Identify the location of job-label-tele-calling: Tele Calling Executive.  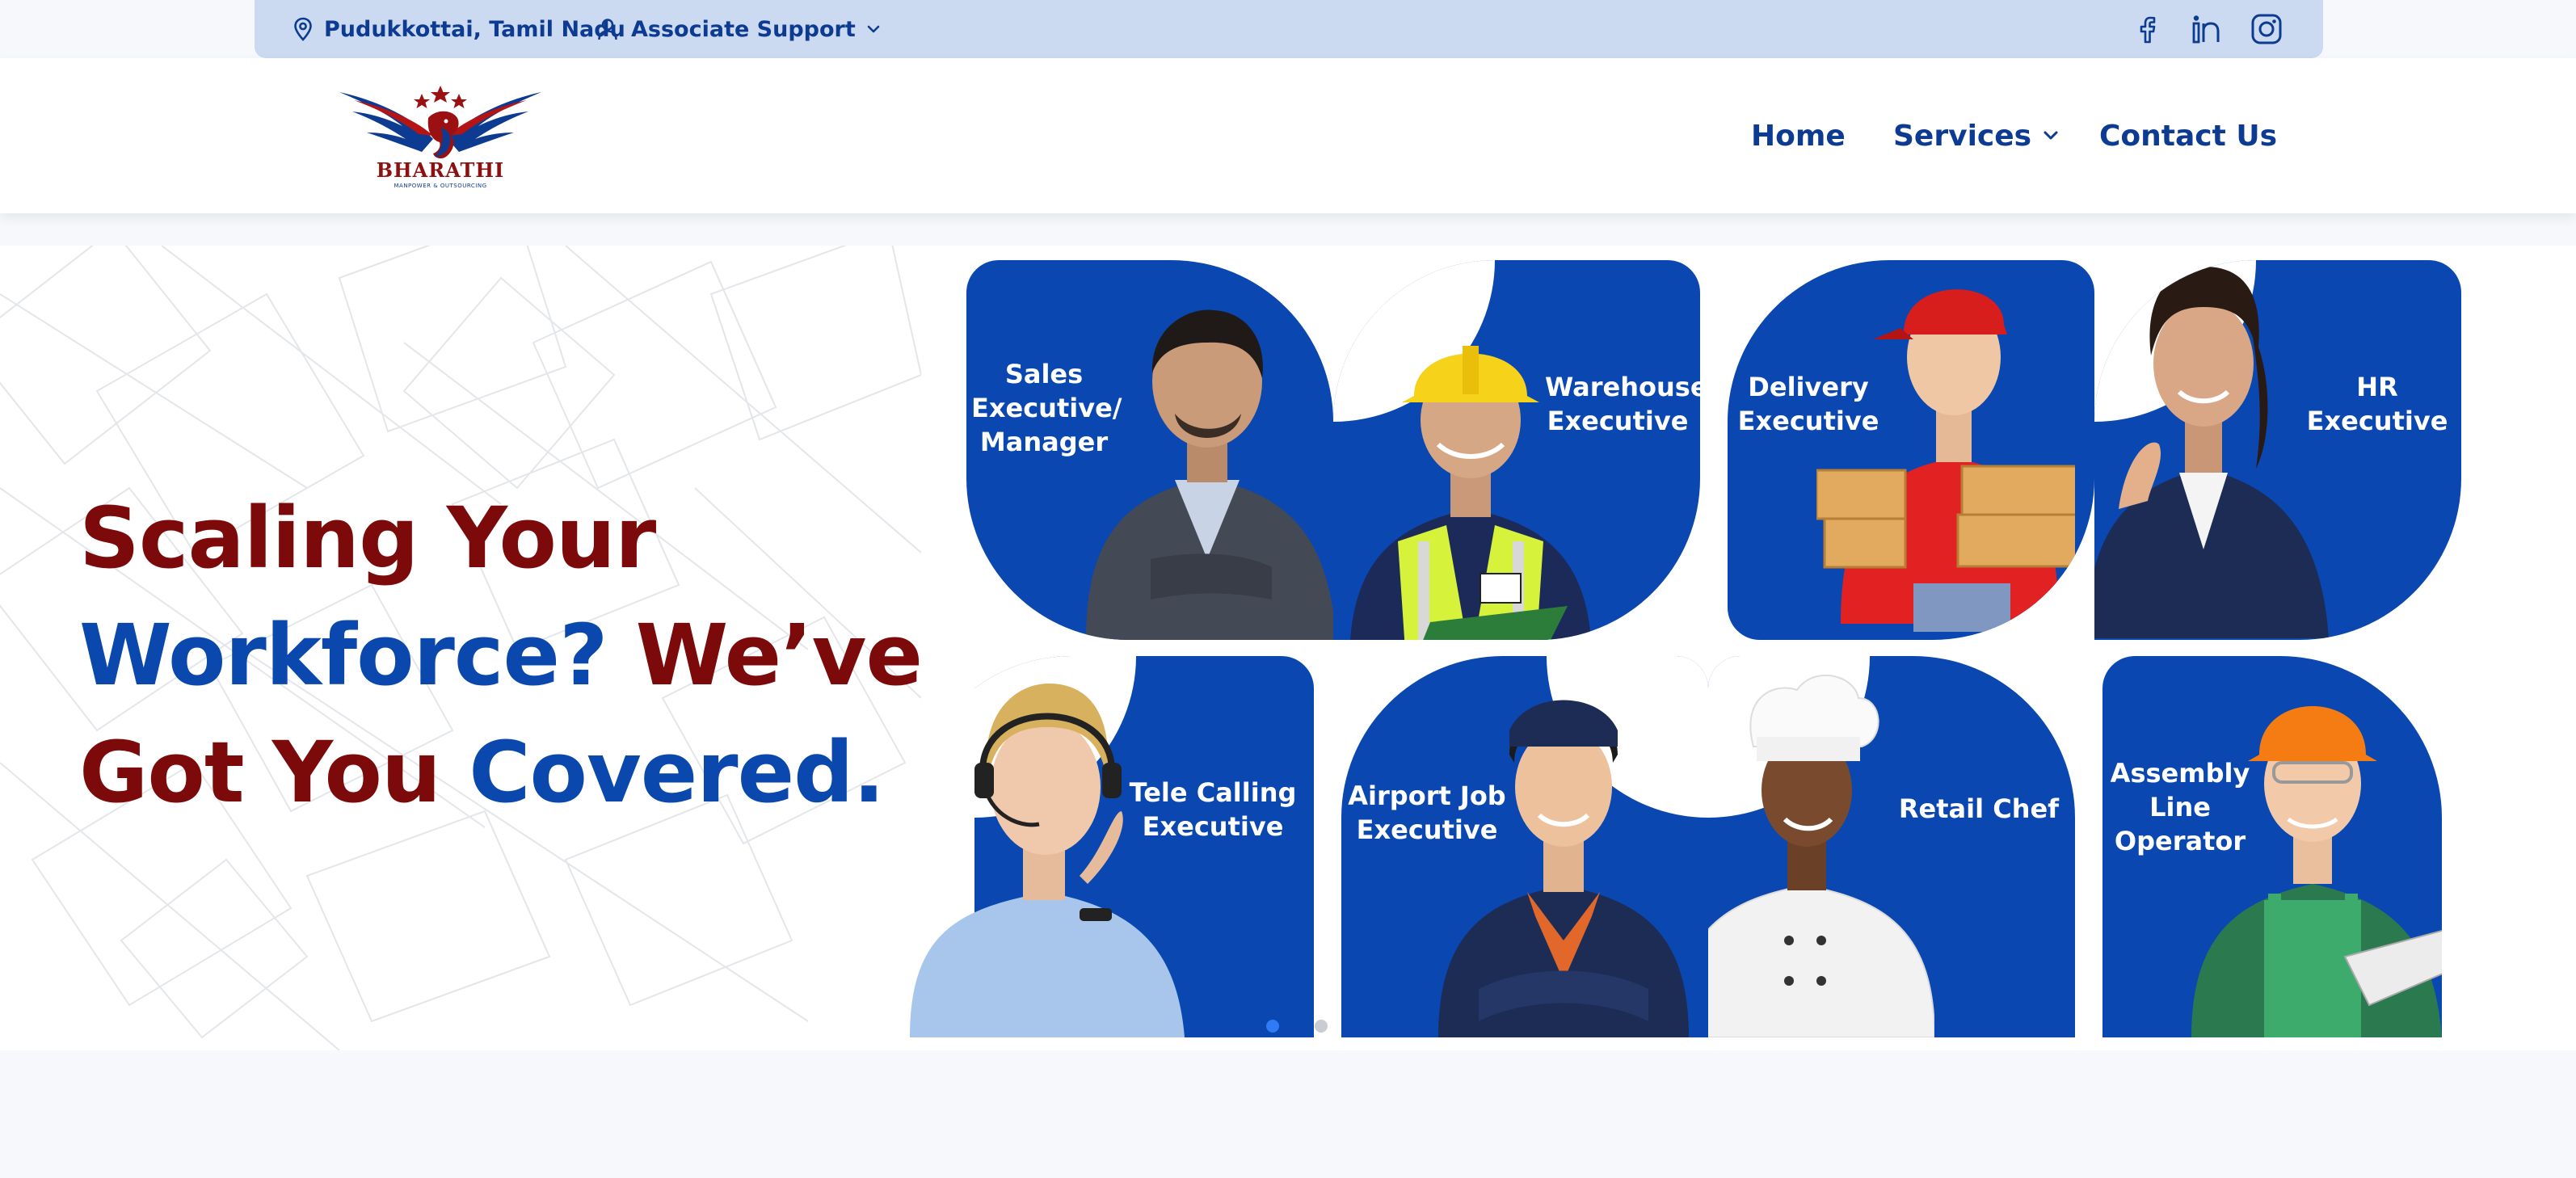
(1213, 809).